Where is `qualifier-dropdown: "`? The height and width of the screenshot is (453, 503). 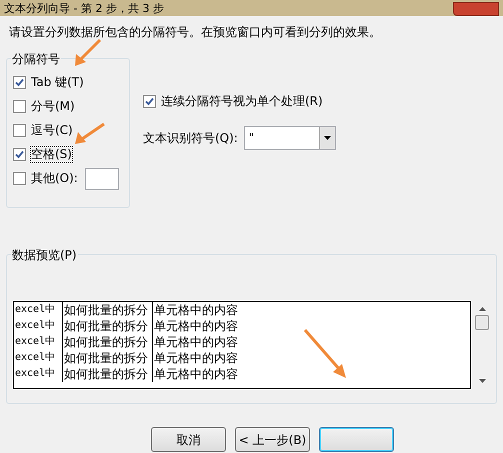
qualifier-dropdown: " is located at coordinates (290, 138).